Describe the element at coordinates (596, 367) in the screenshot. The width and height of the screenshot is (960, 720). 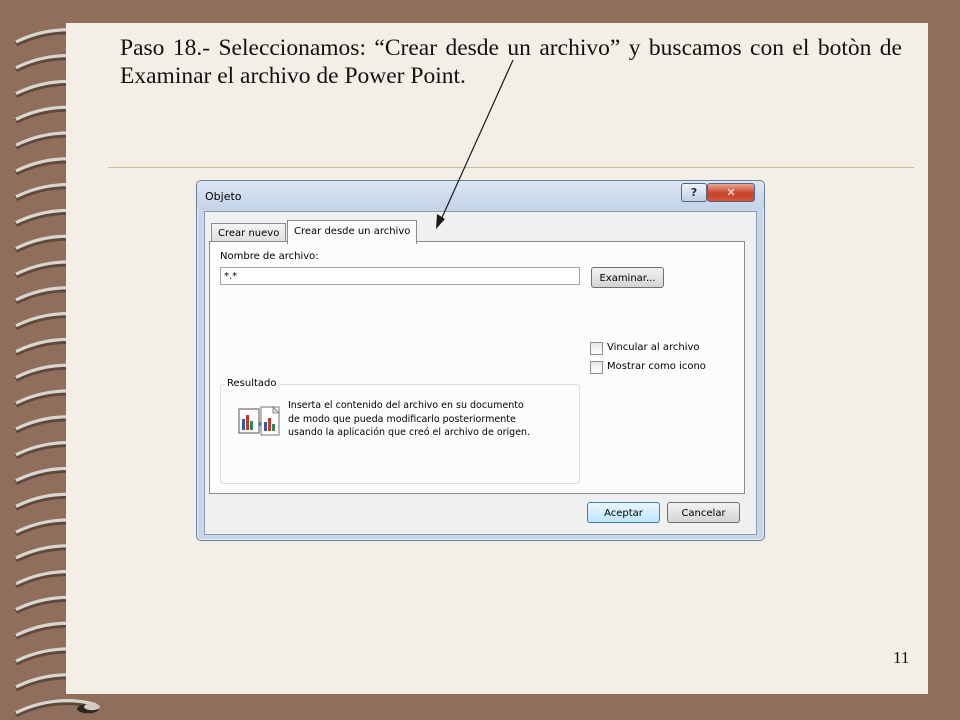
I see `display-as-icon-checkbox` at that location.